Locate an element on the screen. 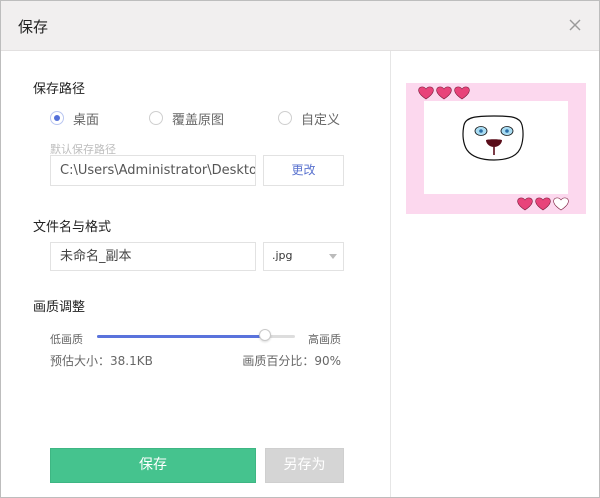 The image size is (600, 498). filename-format-title: 文件名与格式 is located at coordinates (72, 227).